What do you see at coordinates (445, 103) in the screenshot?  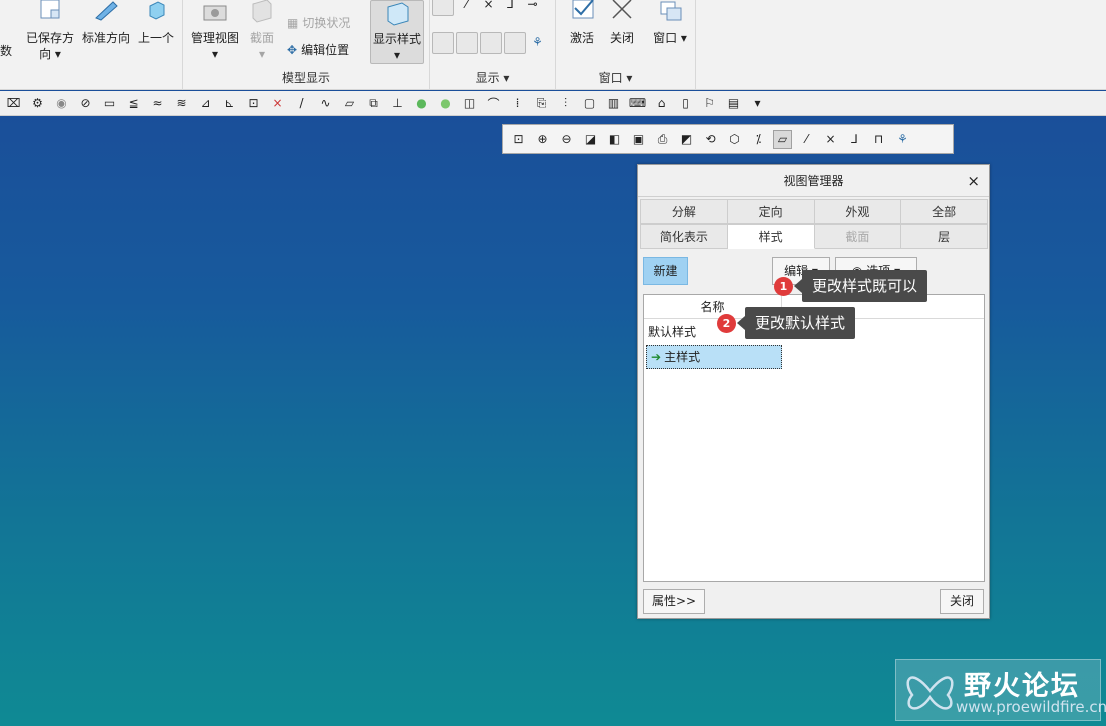 I see `green-ball-alt-icon: ●` at bounding box center [445, 103].